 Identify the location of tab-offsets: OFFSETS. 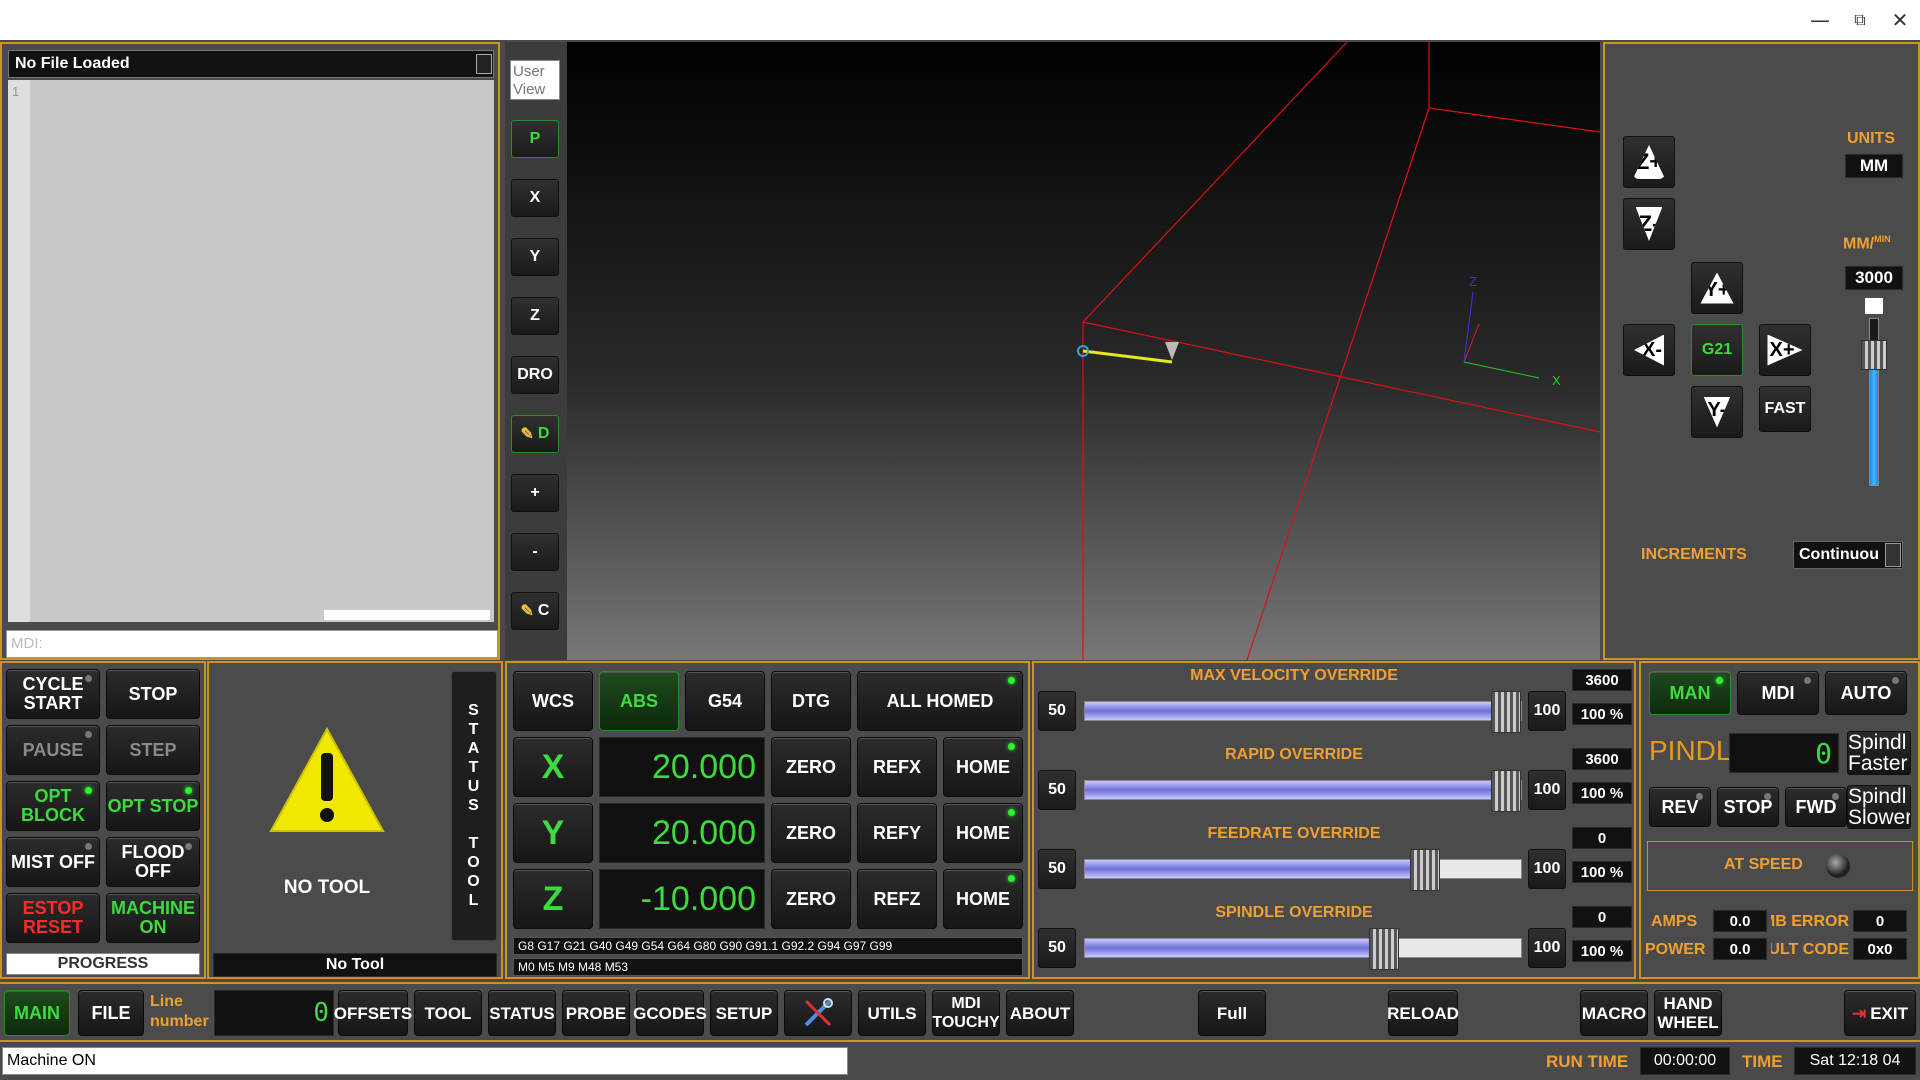
(373, 1013).